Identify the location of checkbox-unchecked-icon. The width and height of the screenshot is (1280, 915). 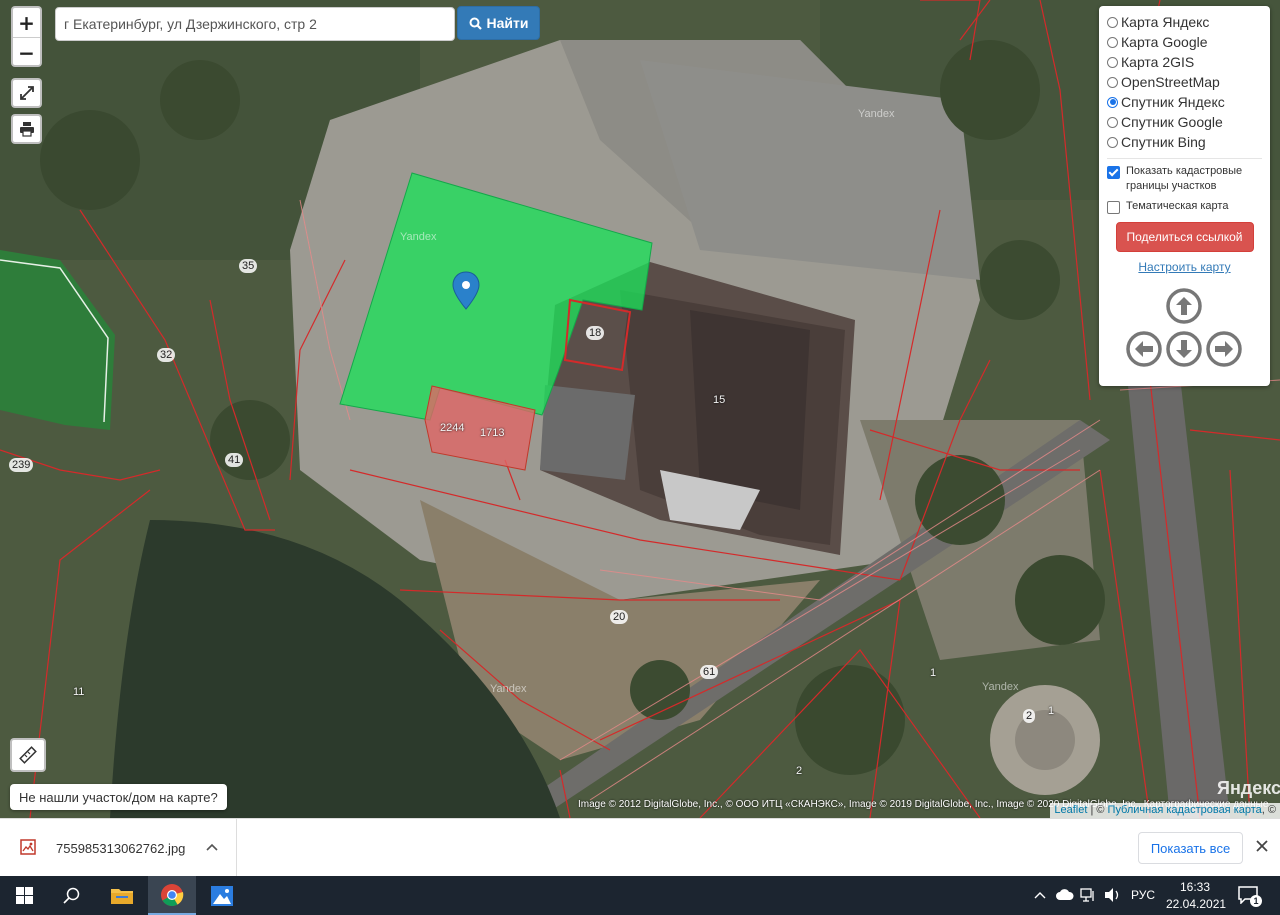
(1113, 207).